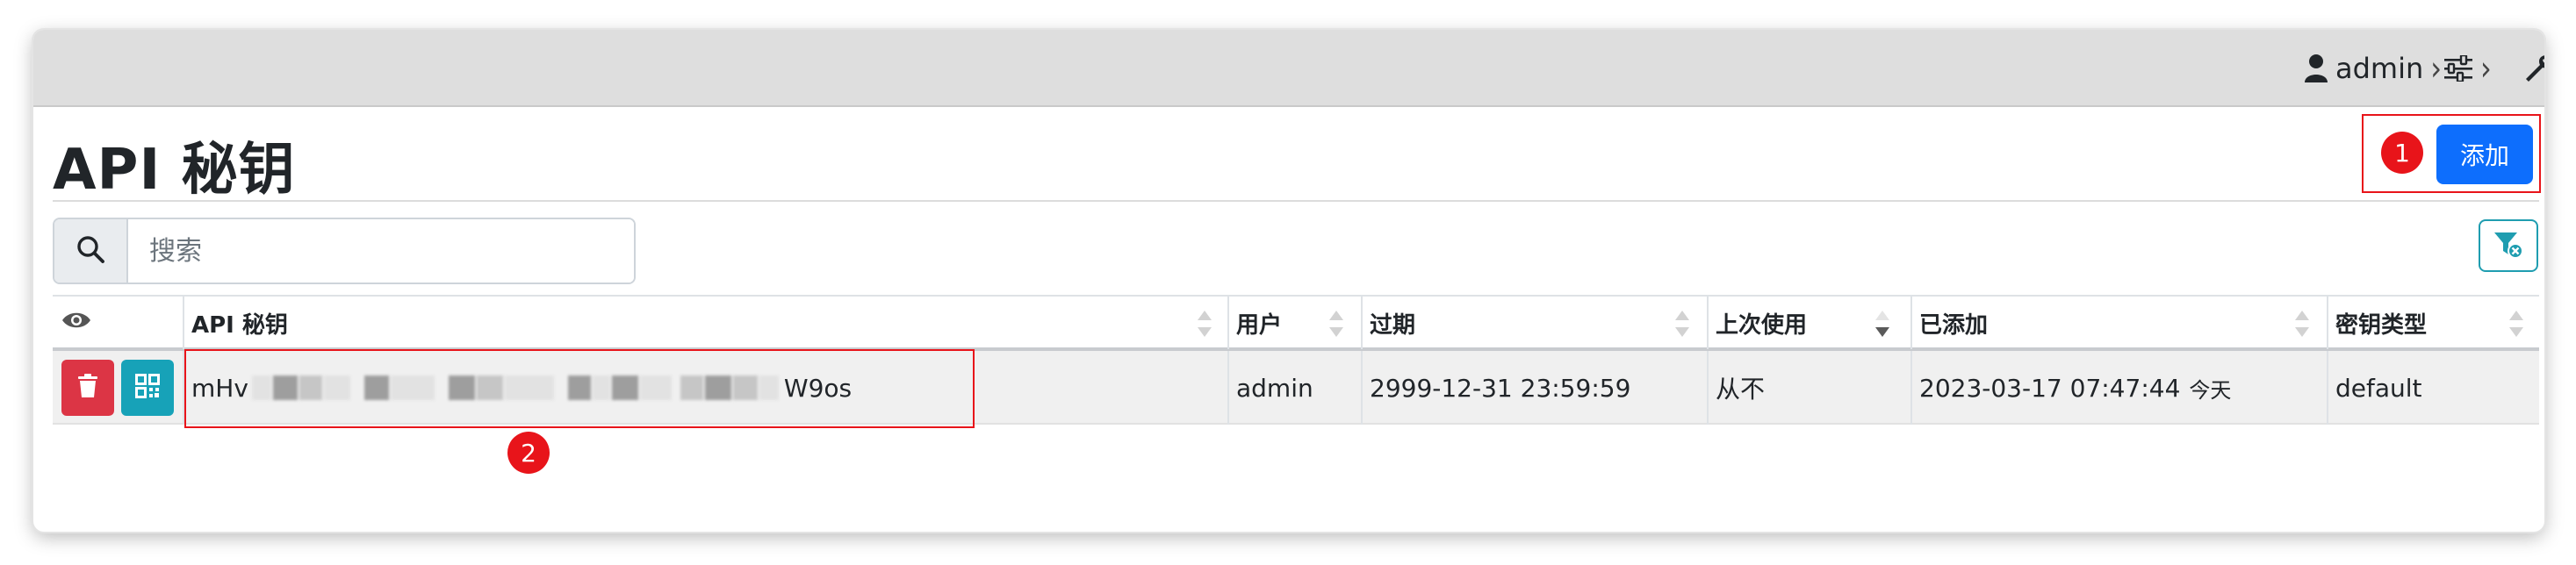  What do you see at coordinates (1534, 323) in the screenshot?
I see `column-header-expires: 过期` at bounding box center [1534, 323].